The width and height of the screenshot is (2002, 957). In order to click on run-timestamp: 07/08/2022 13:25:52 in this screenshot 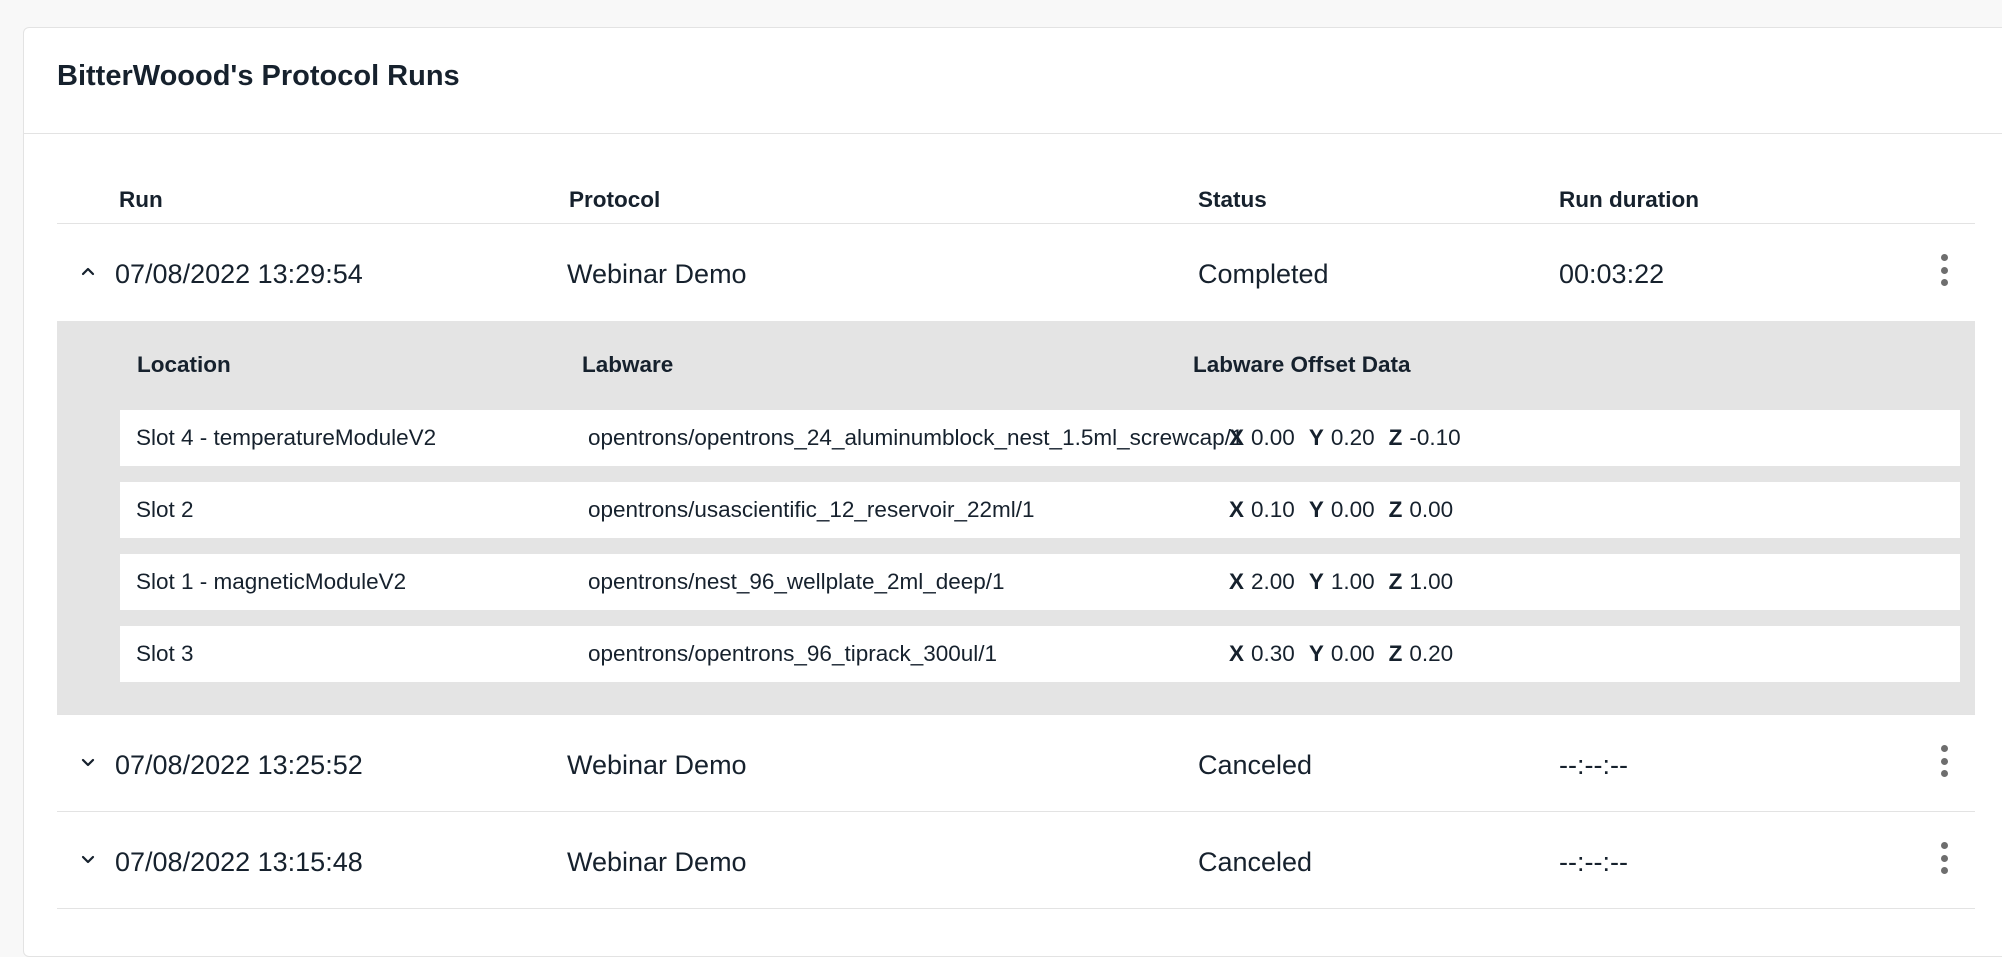, I will do `click(239, 765)`.